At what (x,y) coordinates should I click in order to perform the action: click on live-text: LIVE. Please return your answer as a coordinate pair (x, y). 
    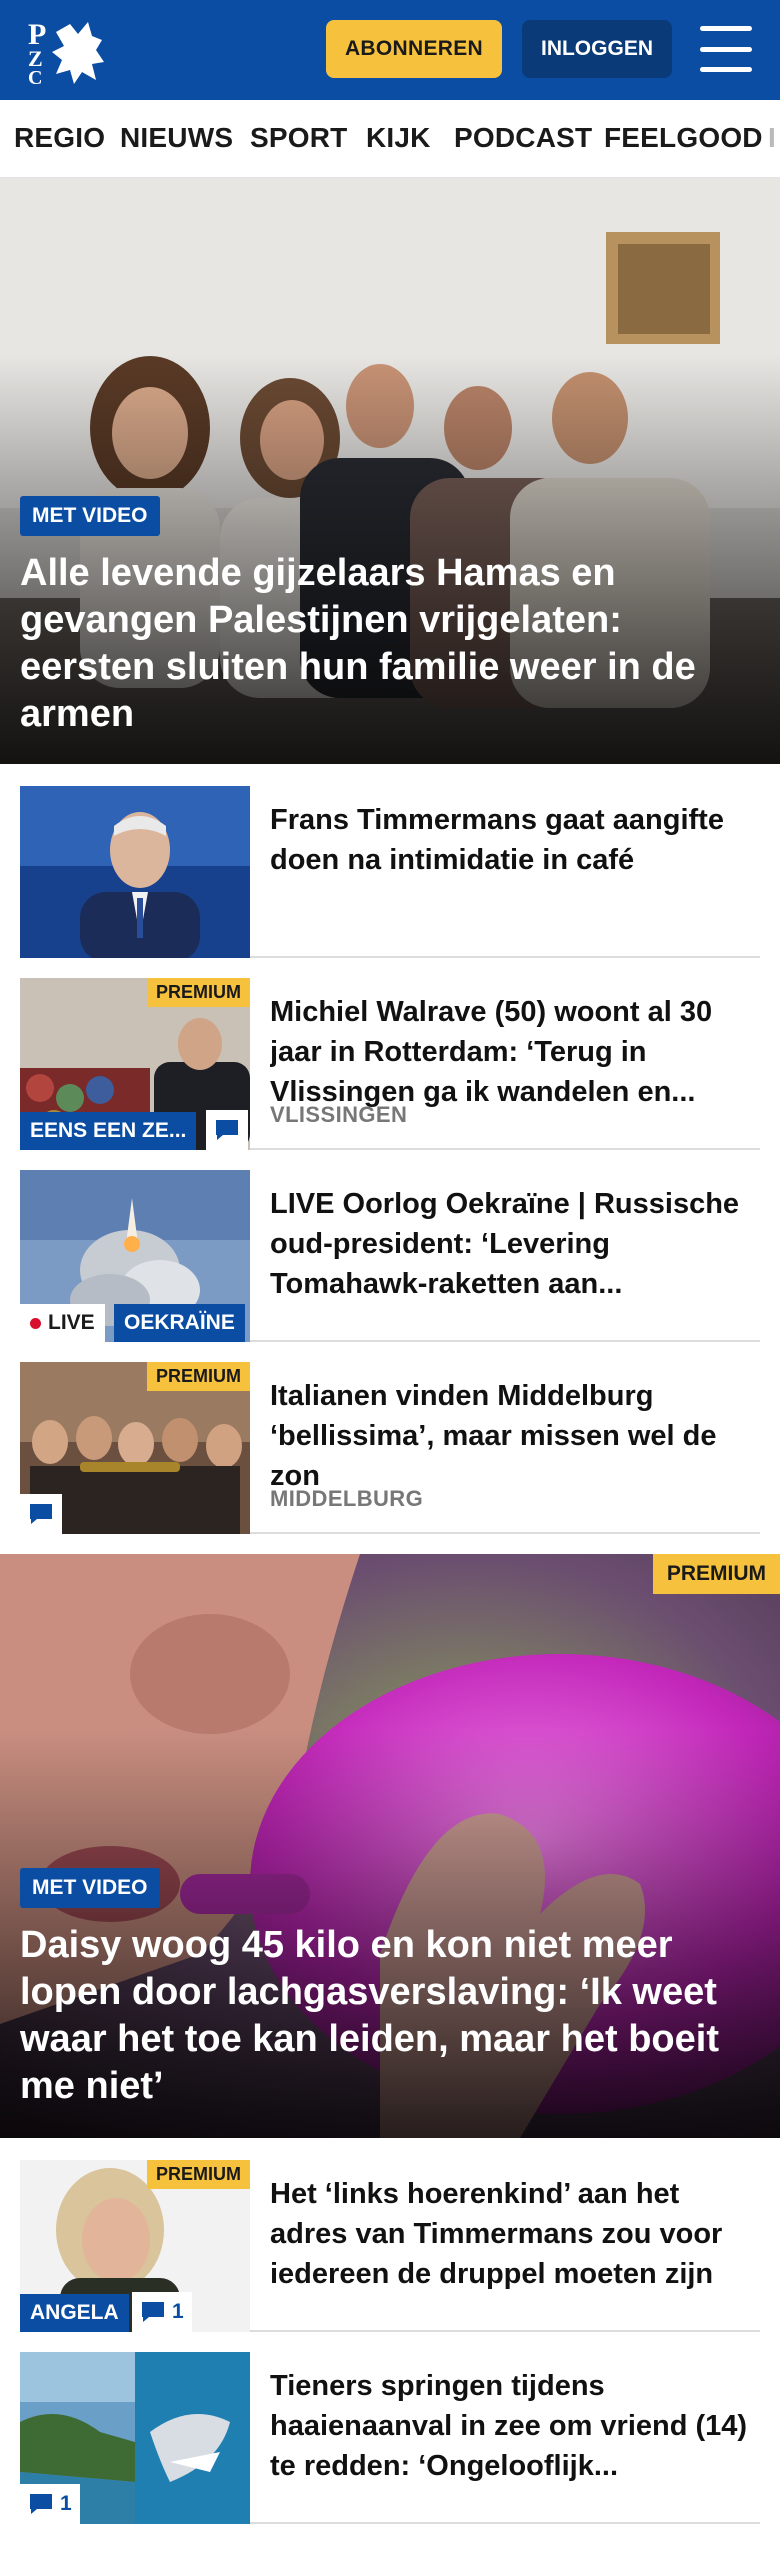
    Looking at the image, I should click on (71, 1322).